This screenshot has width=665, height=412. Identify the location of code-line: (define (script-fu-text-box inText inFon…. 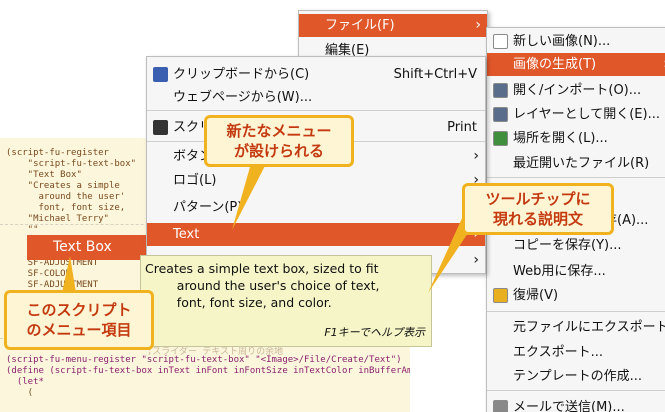
(208, 371).